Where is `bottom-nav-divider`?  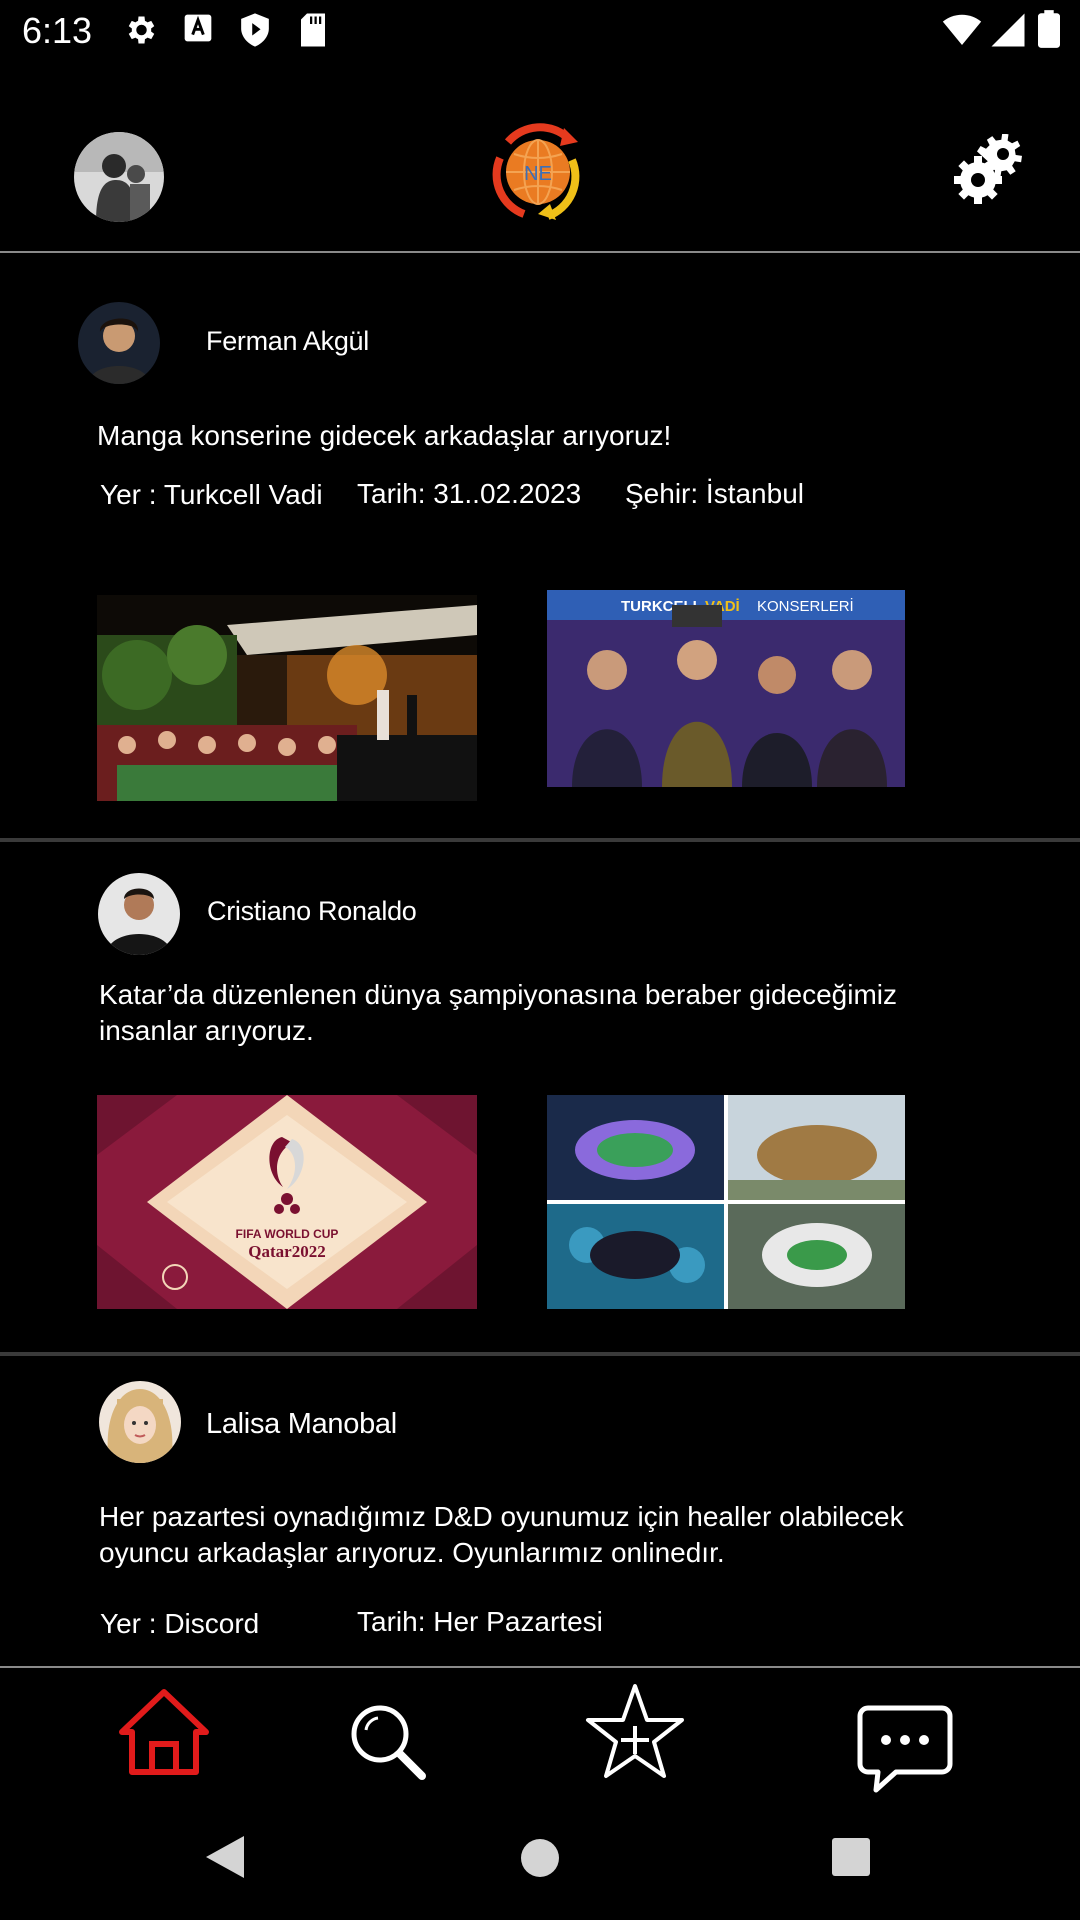 bottom-nav-divider is located at coordinates (540, 1667).